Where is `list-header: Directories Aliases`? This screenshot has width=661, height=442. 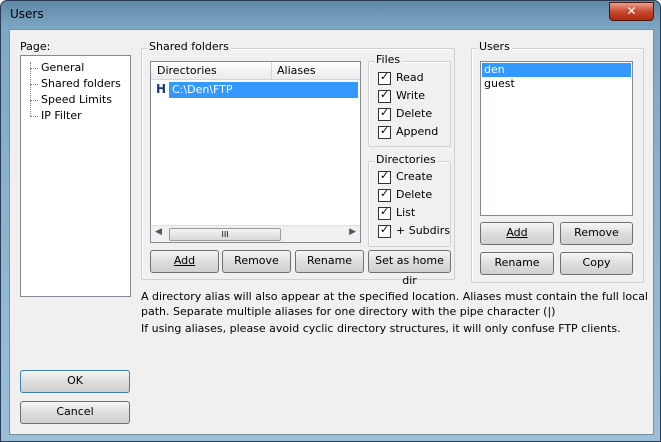
list-header: Directories Aliases is located at coordinates (255, 71).